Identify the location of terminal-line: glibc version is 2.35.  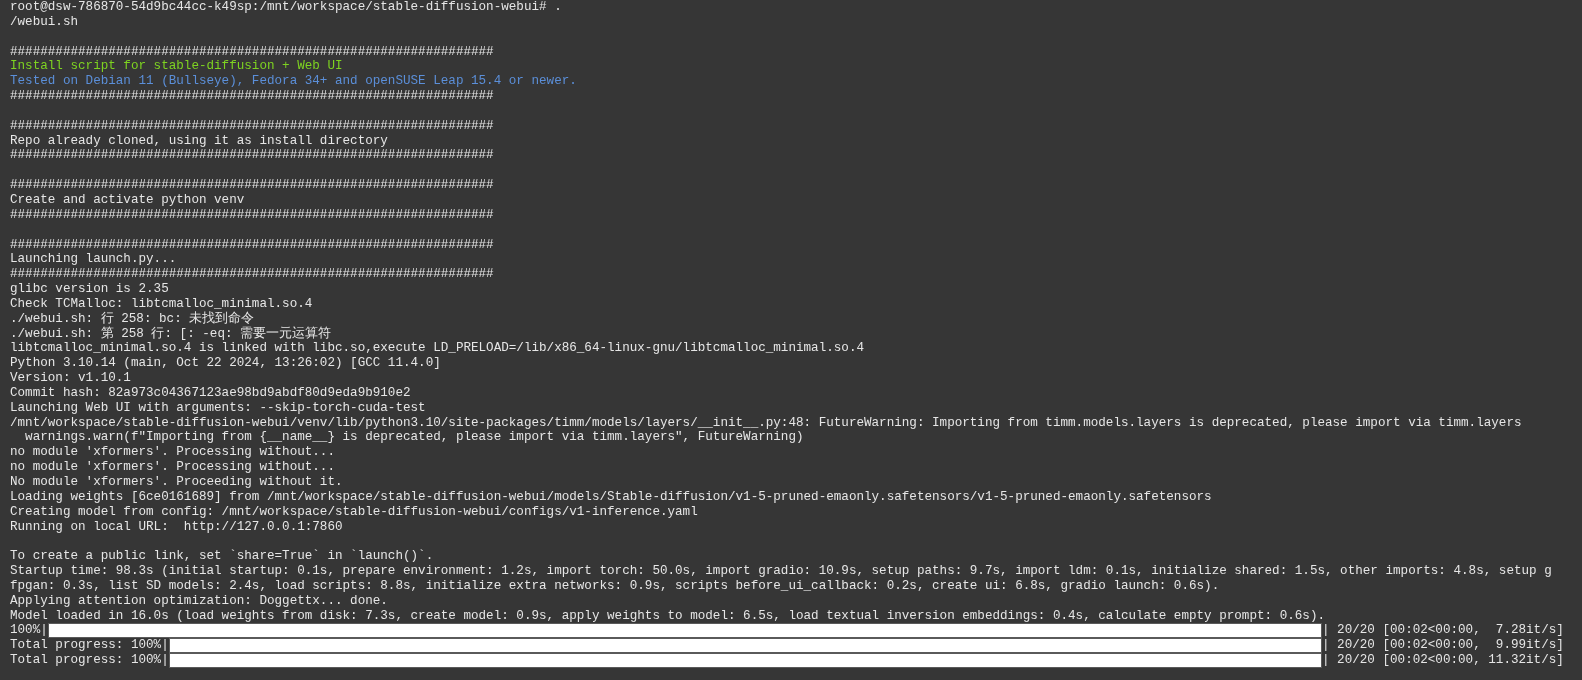
(89, 289).